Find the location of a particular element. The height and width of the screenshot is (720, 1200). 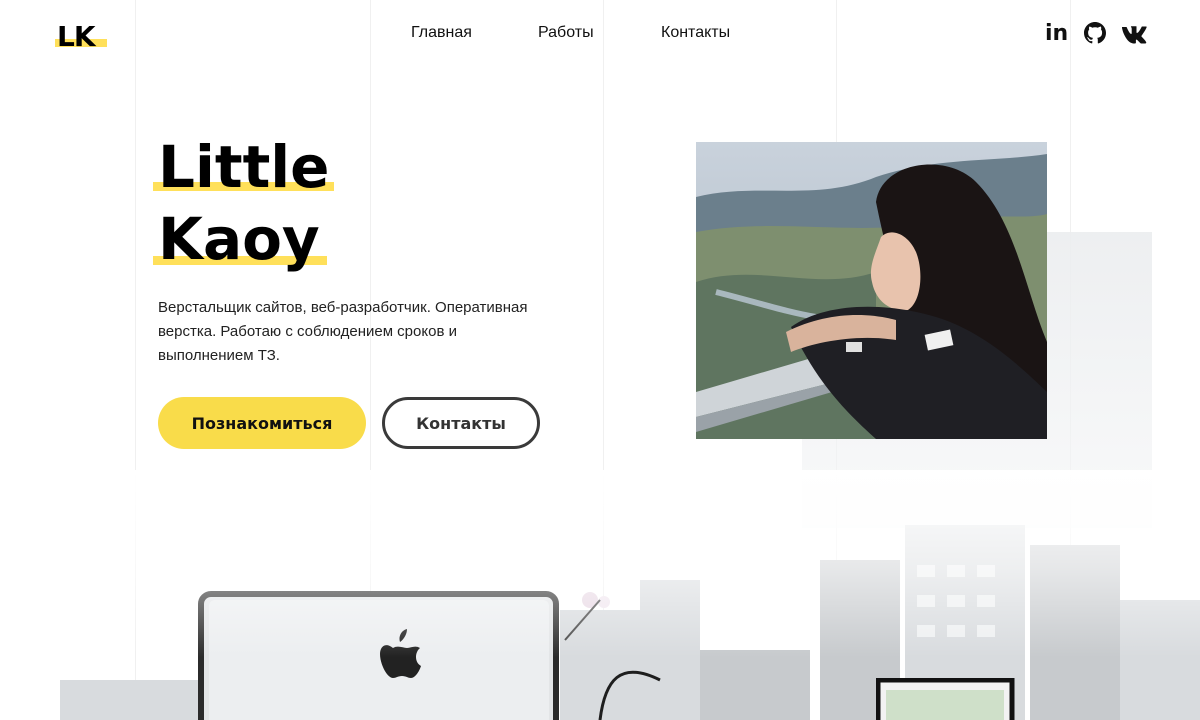

github-icon is located at coordinates (1096, 34).